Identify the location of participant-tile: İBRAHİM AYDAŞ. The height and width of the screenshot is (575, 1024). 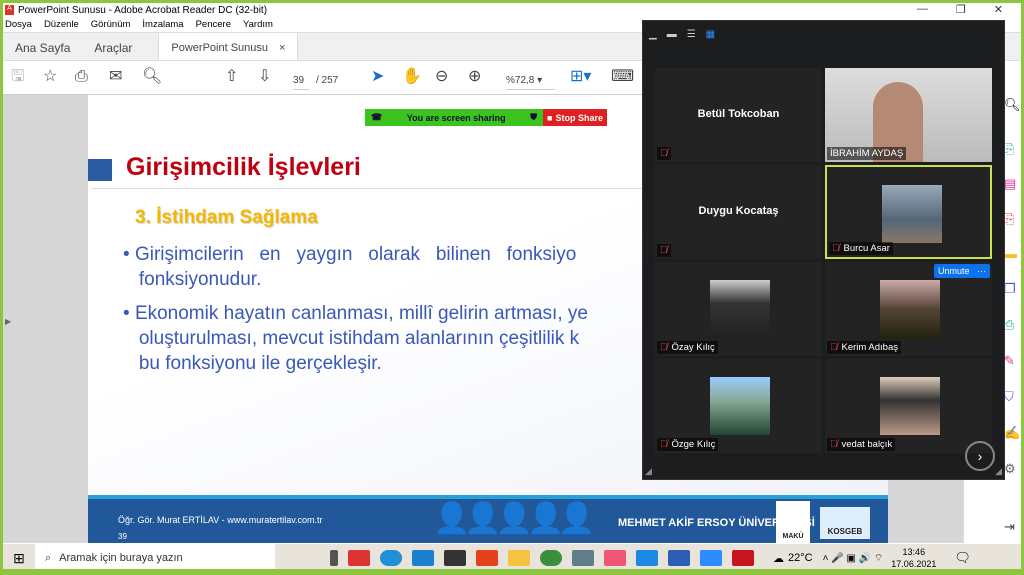
(908, 115).